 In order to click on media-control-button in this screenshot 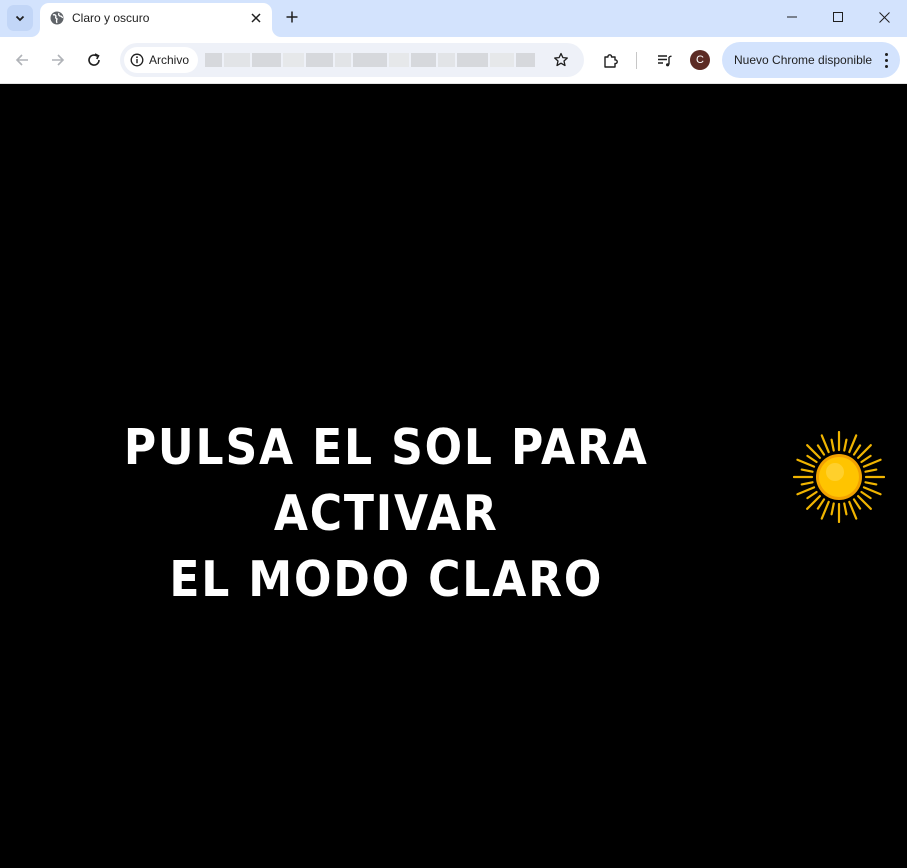, I will do `click(664, 60)`.